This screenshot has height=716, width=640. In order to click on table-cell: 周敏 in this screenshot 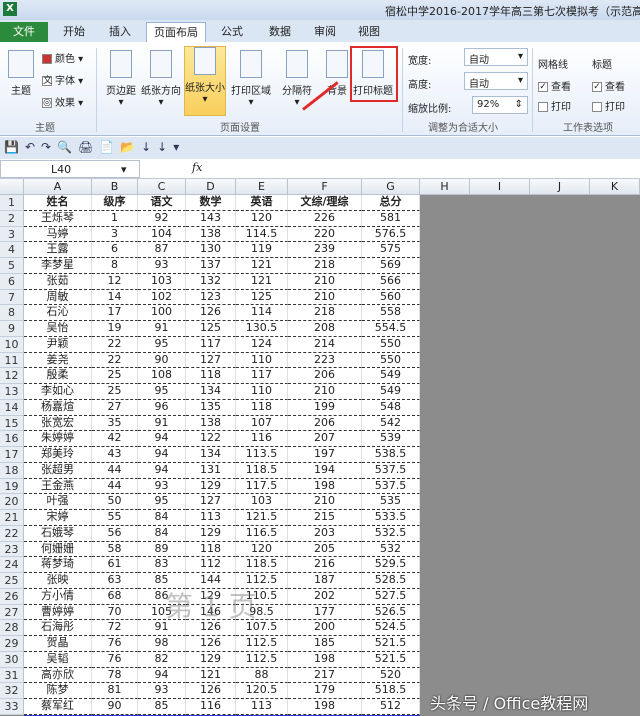, I will do `click(58, 297)`.